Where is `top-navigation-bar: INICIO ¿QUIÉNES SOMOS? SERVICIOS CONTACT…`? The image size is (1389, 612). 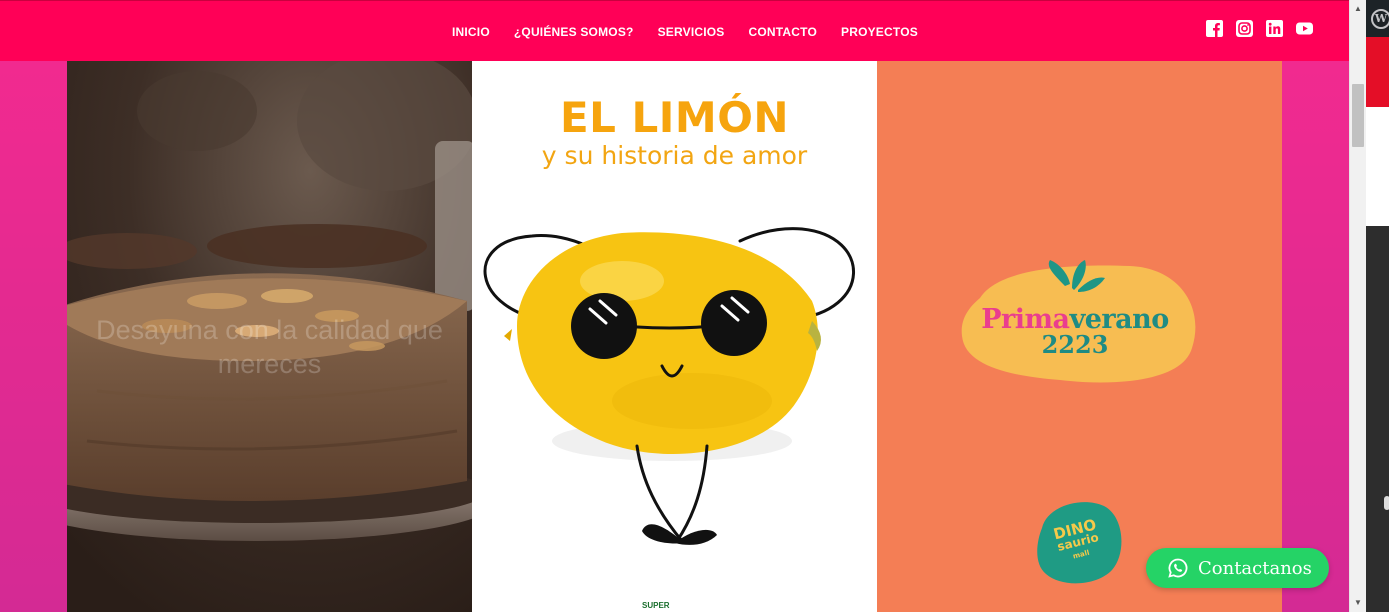 top-navigation-bar: INICIO ¿QUIÉNES SOMOS? SERVICIOS CONTACT… is located at coordinates (674, 30).